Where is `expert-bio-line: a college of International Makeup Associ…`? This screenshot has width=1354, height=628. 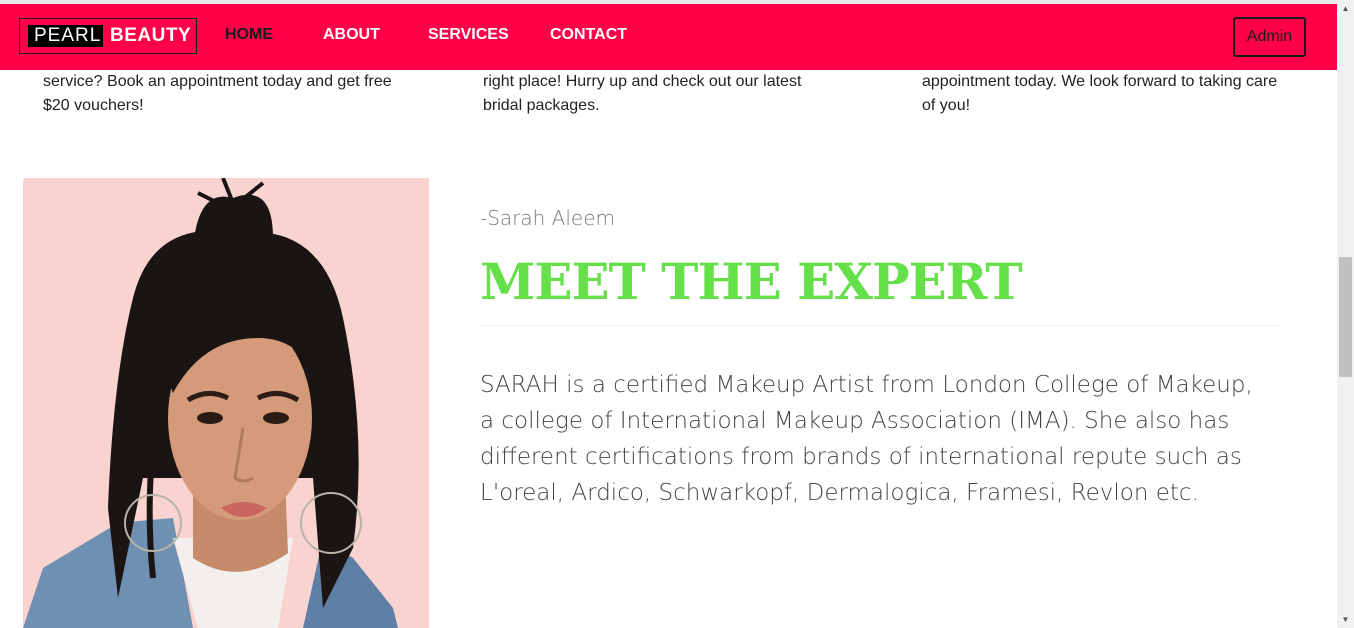
expert-bio-line: a college of International Makeup Associ… is located at coordinates (855, 421).